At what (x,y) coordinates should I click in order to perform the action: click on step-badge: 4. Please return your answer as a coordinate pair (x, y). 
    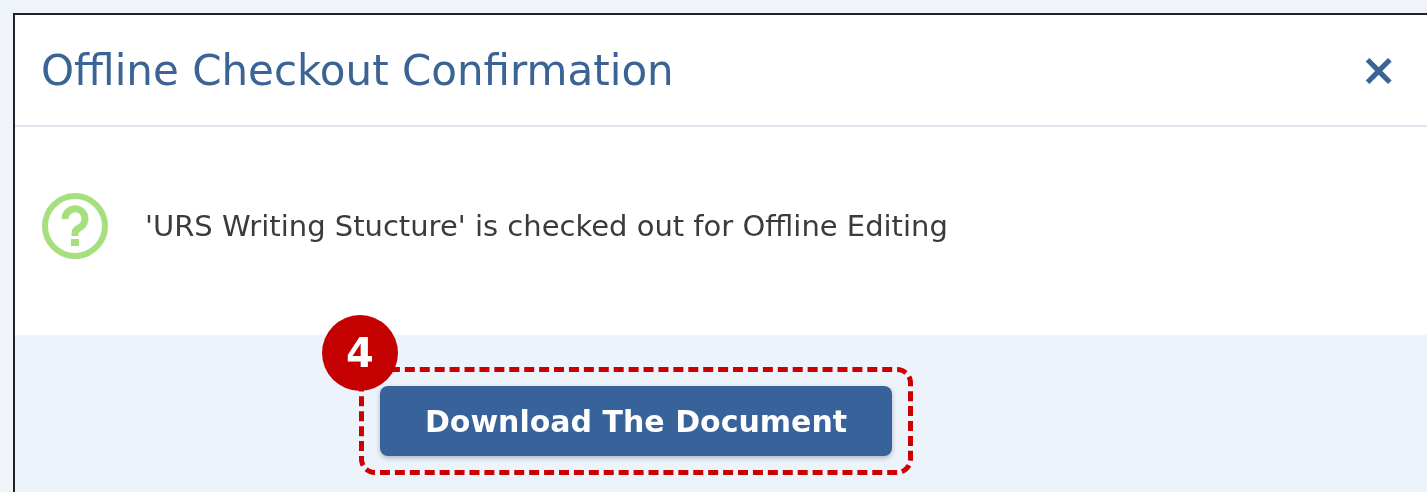
    Looking at the image, I should click on (360, 353).